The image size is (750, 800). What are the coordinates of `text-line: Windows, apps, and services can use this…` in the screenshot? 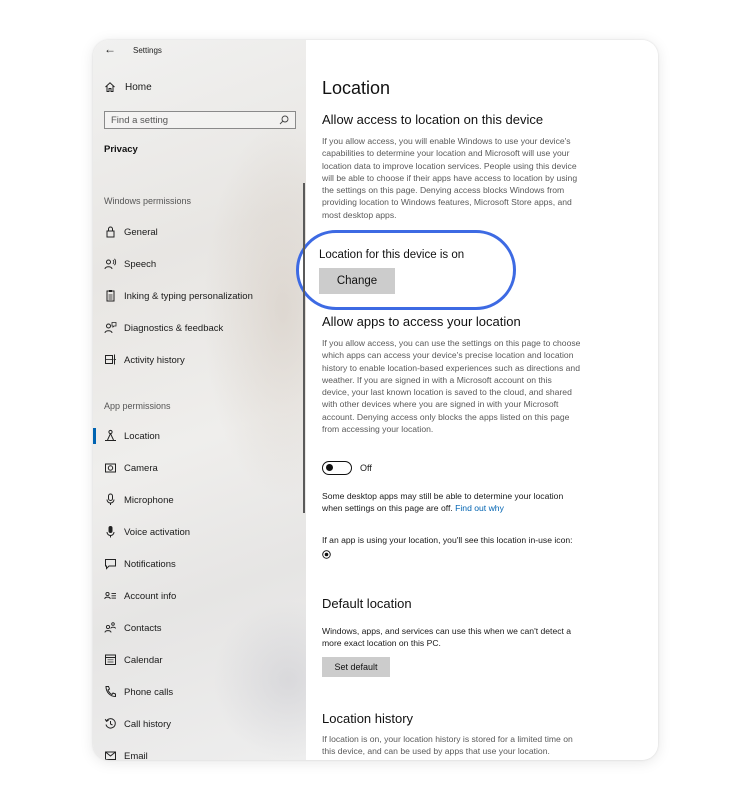 It's located at (447, 631).